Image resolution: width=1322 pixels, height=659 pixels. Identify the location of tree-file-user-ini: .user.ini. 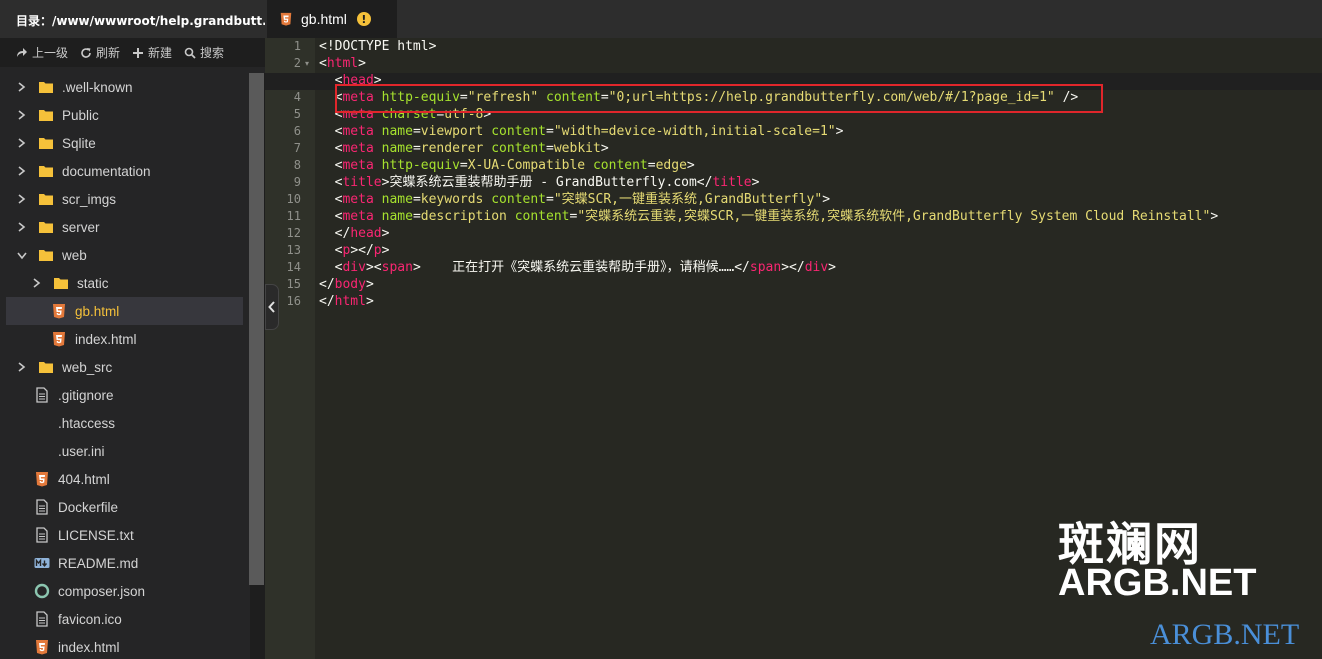
(124, 451).